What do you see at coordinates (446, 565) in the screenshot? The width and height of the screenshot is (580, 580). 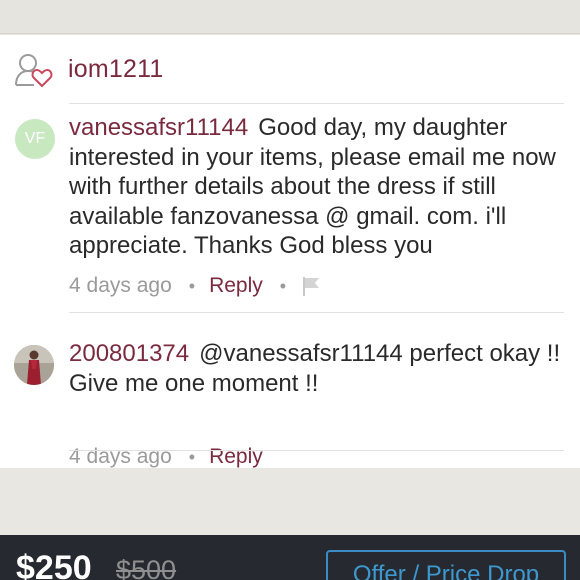 I see `offer-price-drop-button: Offer / Price Drop` at bounding box center [446, 565].